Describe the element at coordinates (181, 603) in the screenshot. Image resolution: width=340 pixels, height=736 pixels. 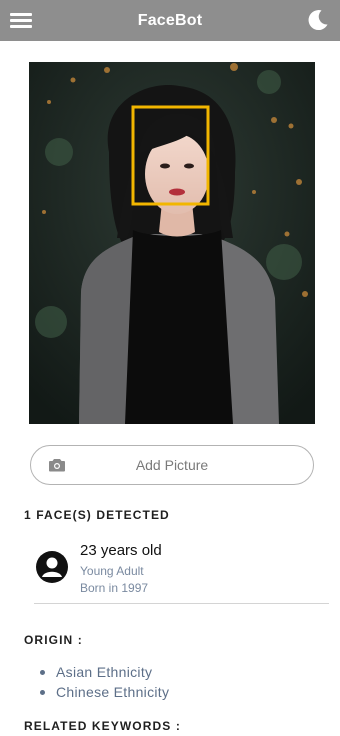
I see `divider` at that location.